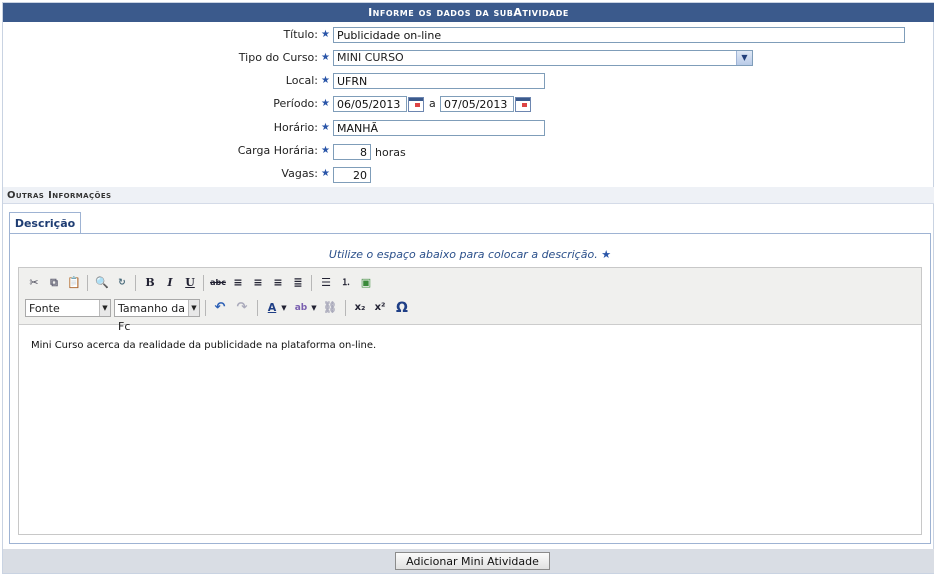  I want to click on periodo-label: Período:, so click(295, 103).